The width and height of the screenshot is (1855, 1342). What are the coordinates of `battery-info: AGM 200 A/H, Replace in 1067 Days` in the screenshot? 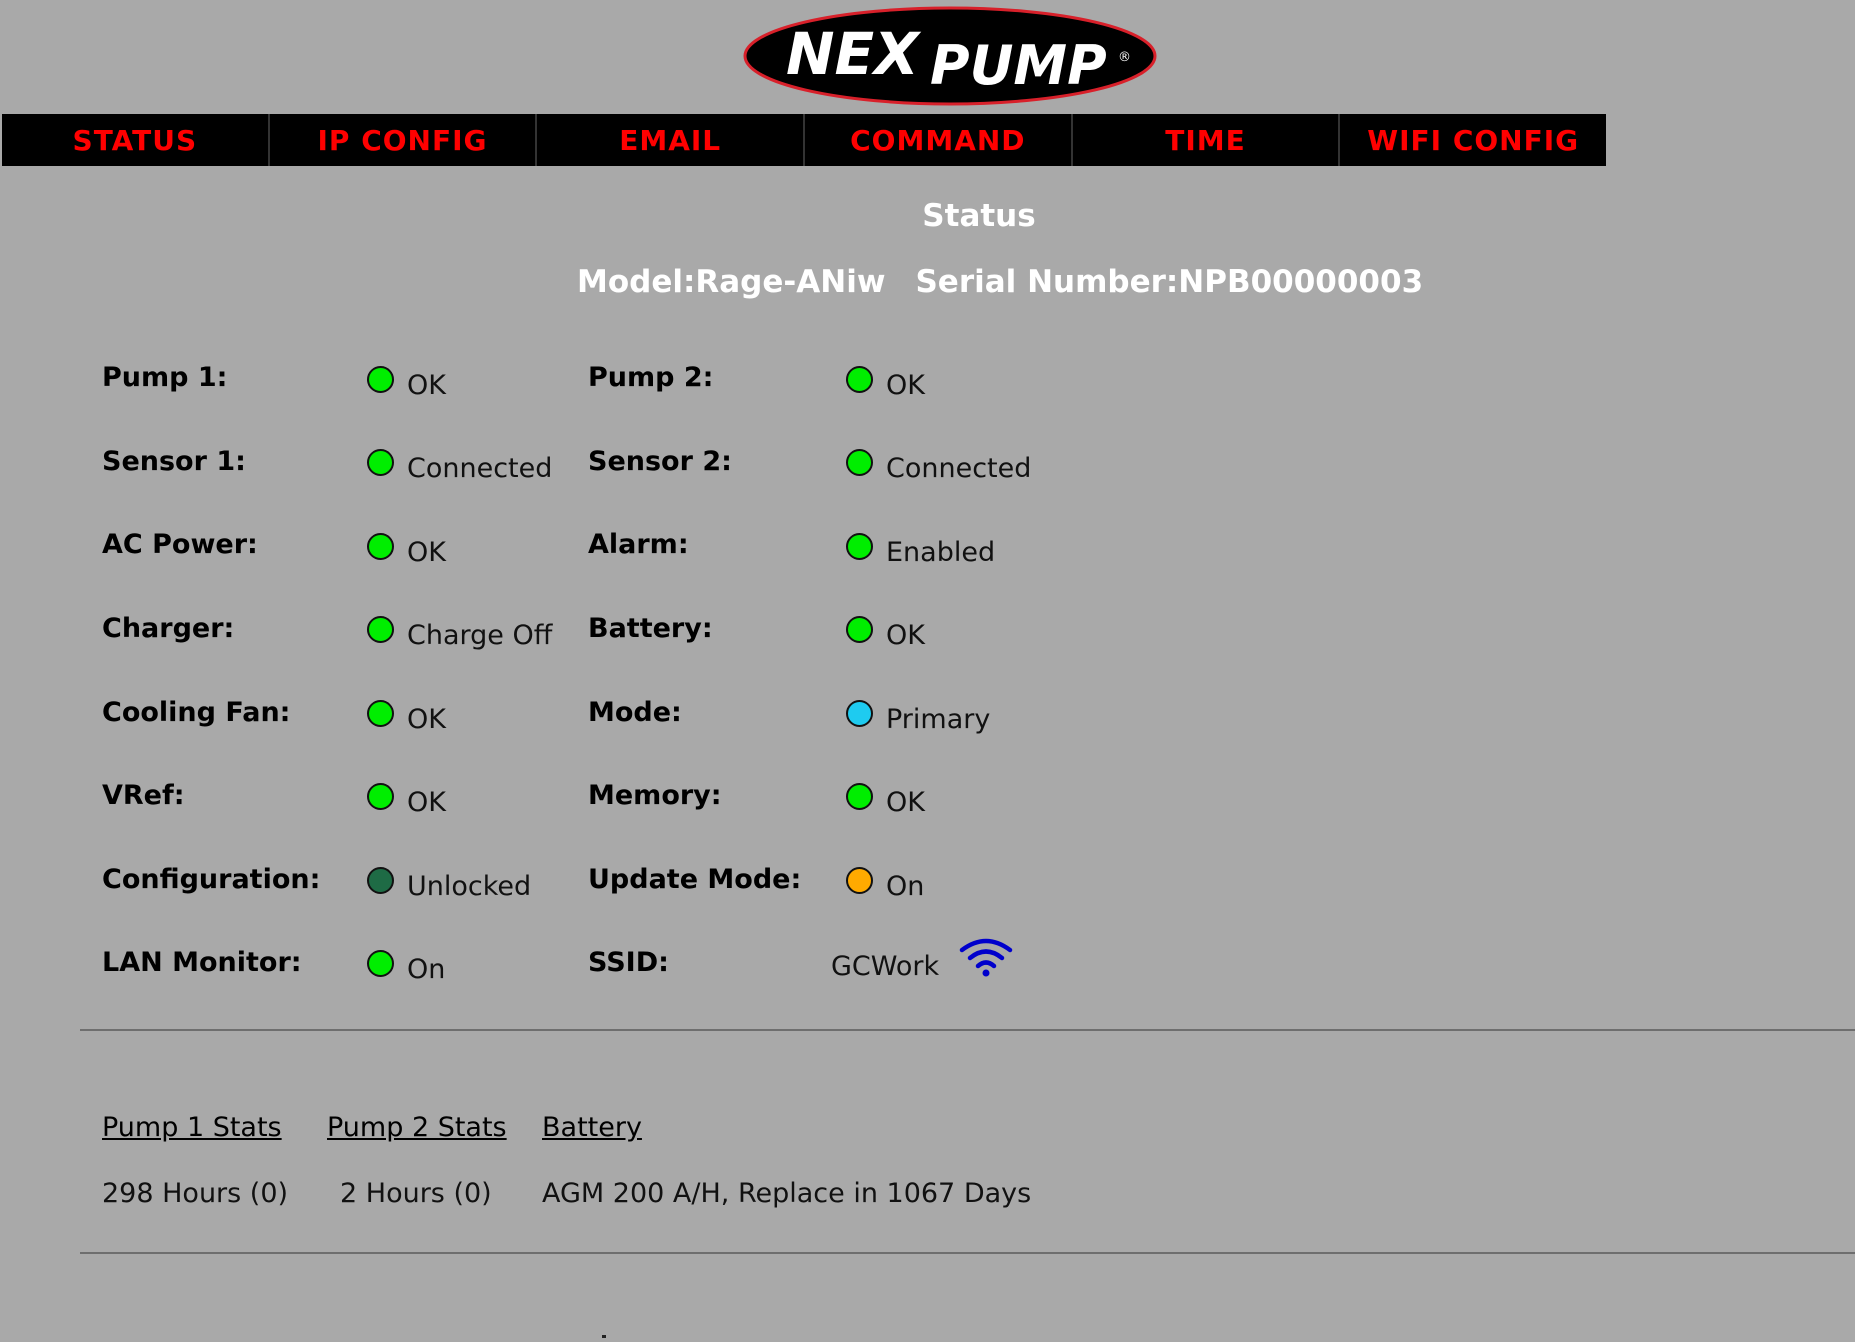 It's located at (787, 1193).